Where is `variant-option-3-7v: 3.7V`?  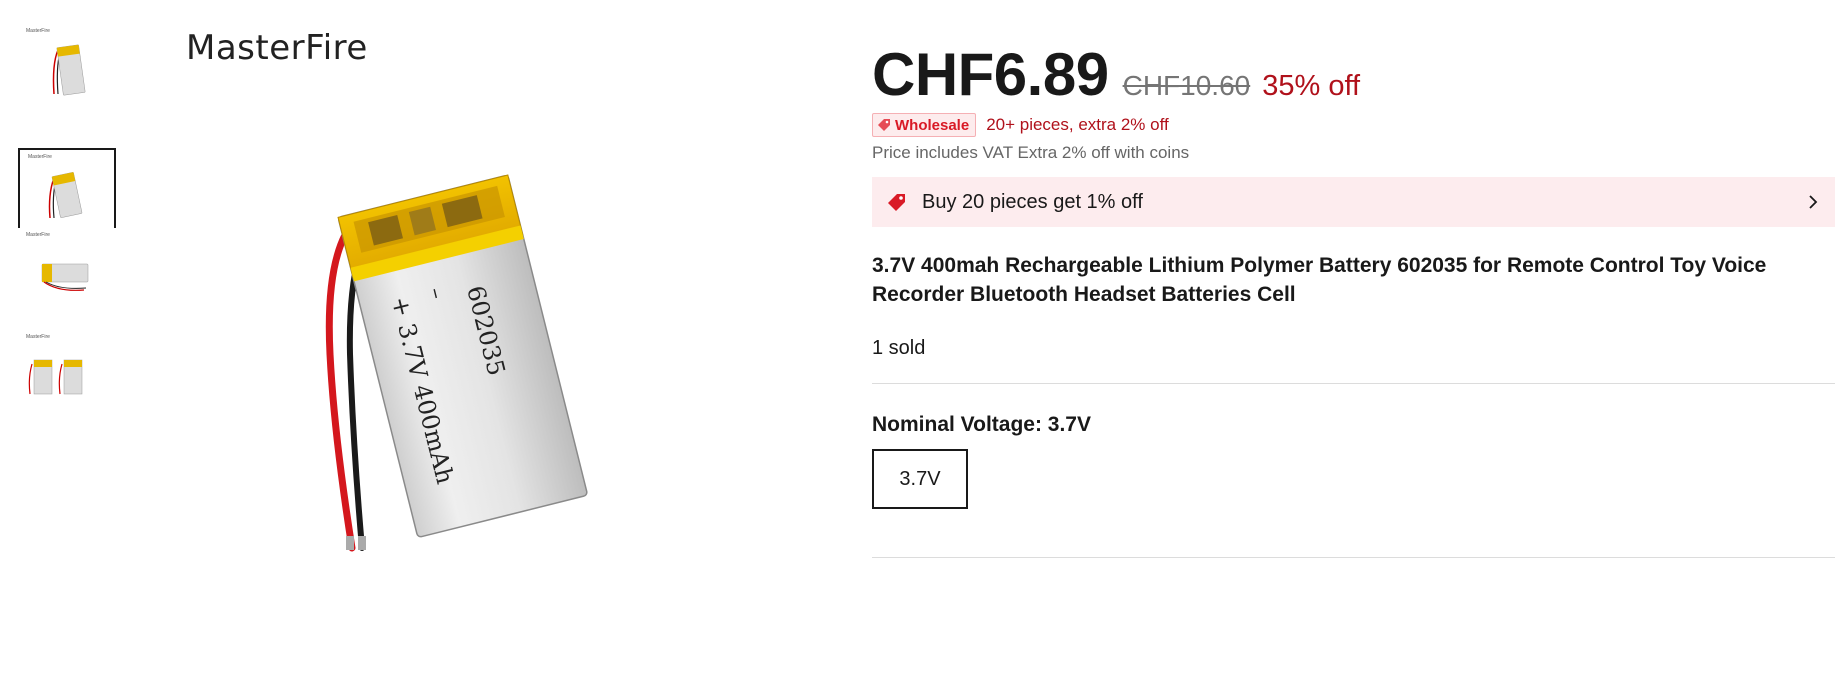 variant-option-3-7v: 3.7V is located at coordinates (920, 479).